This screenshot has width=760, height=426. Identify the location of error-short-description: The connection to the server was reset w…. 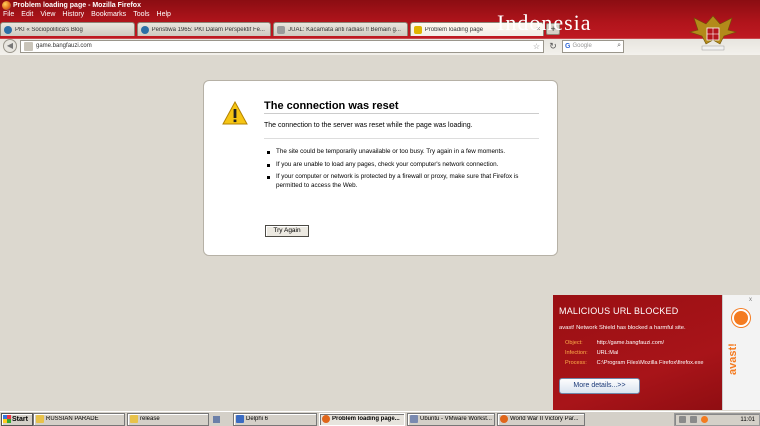
(368, 125).